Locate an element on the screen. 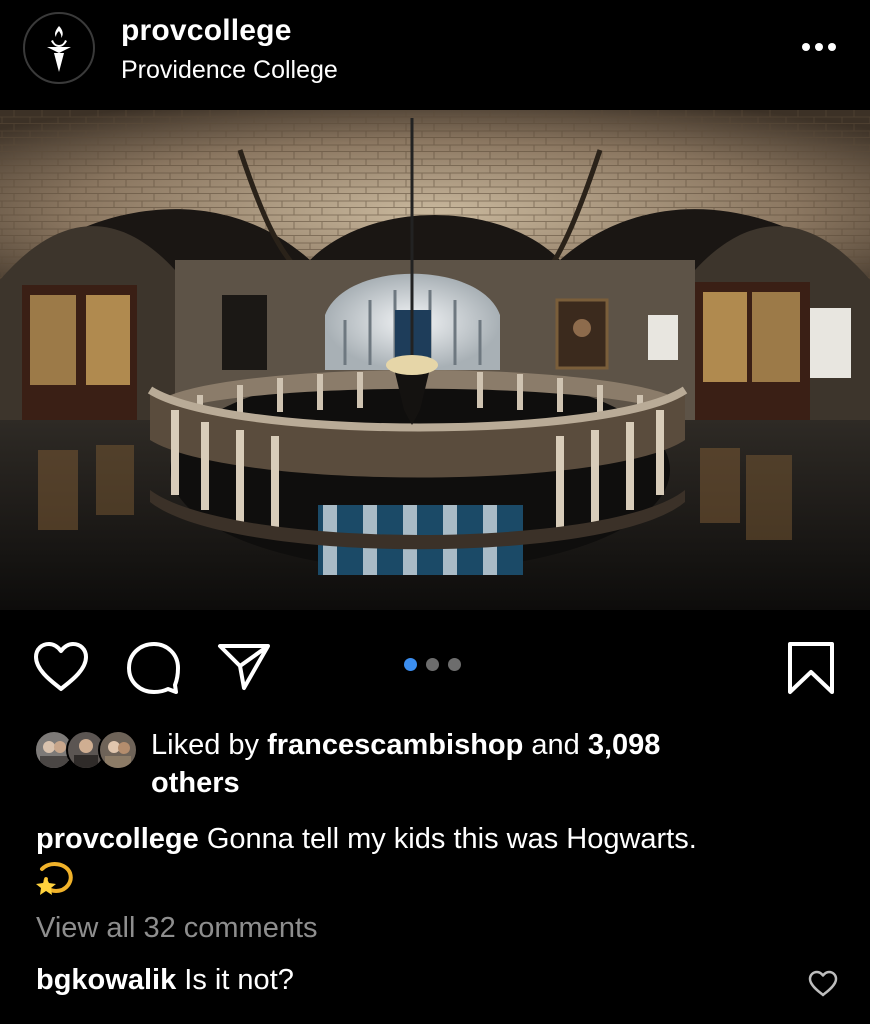 This screenshot has width=870, height=1024. caption-text: Gonna tell my kids this was Hogwarts. is located at coordinates (447, 839).